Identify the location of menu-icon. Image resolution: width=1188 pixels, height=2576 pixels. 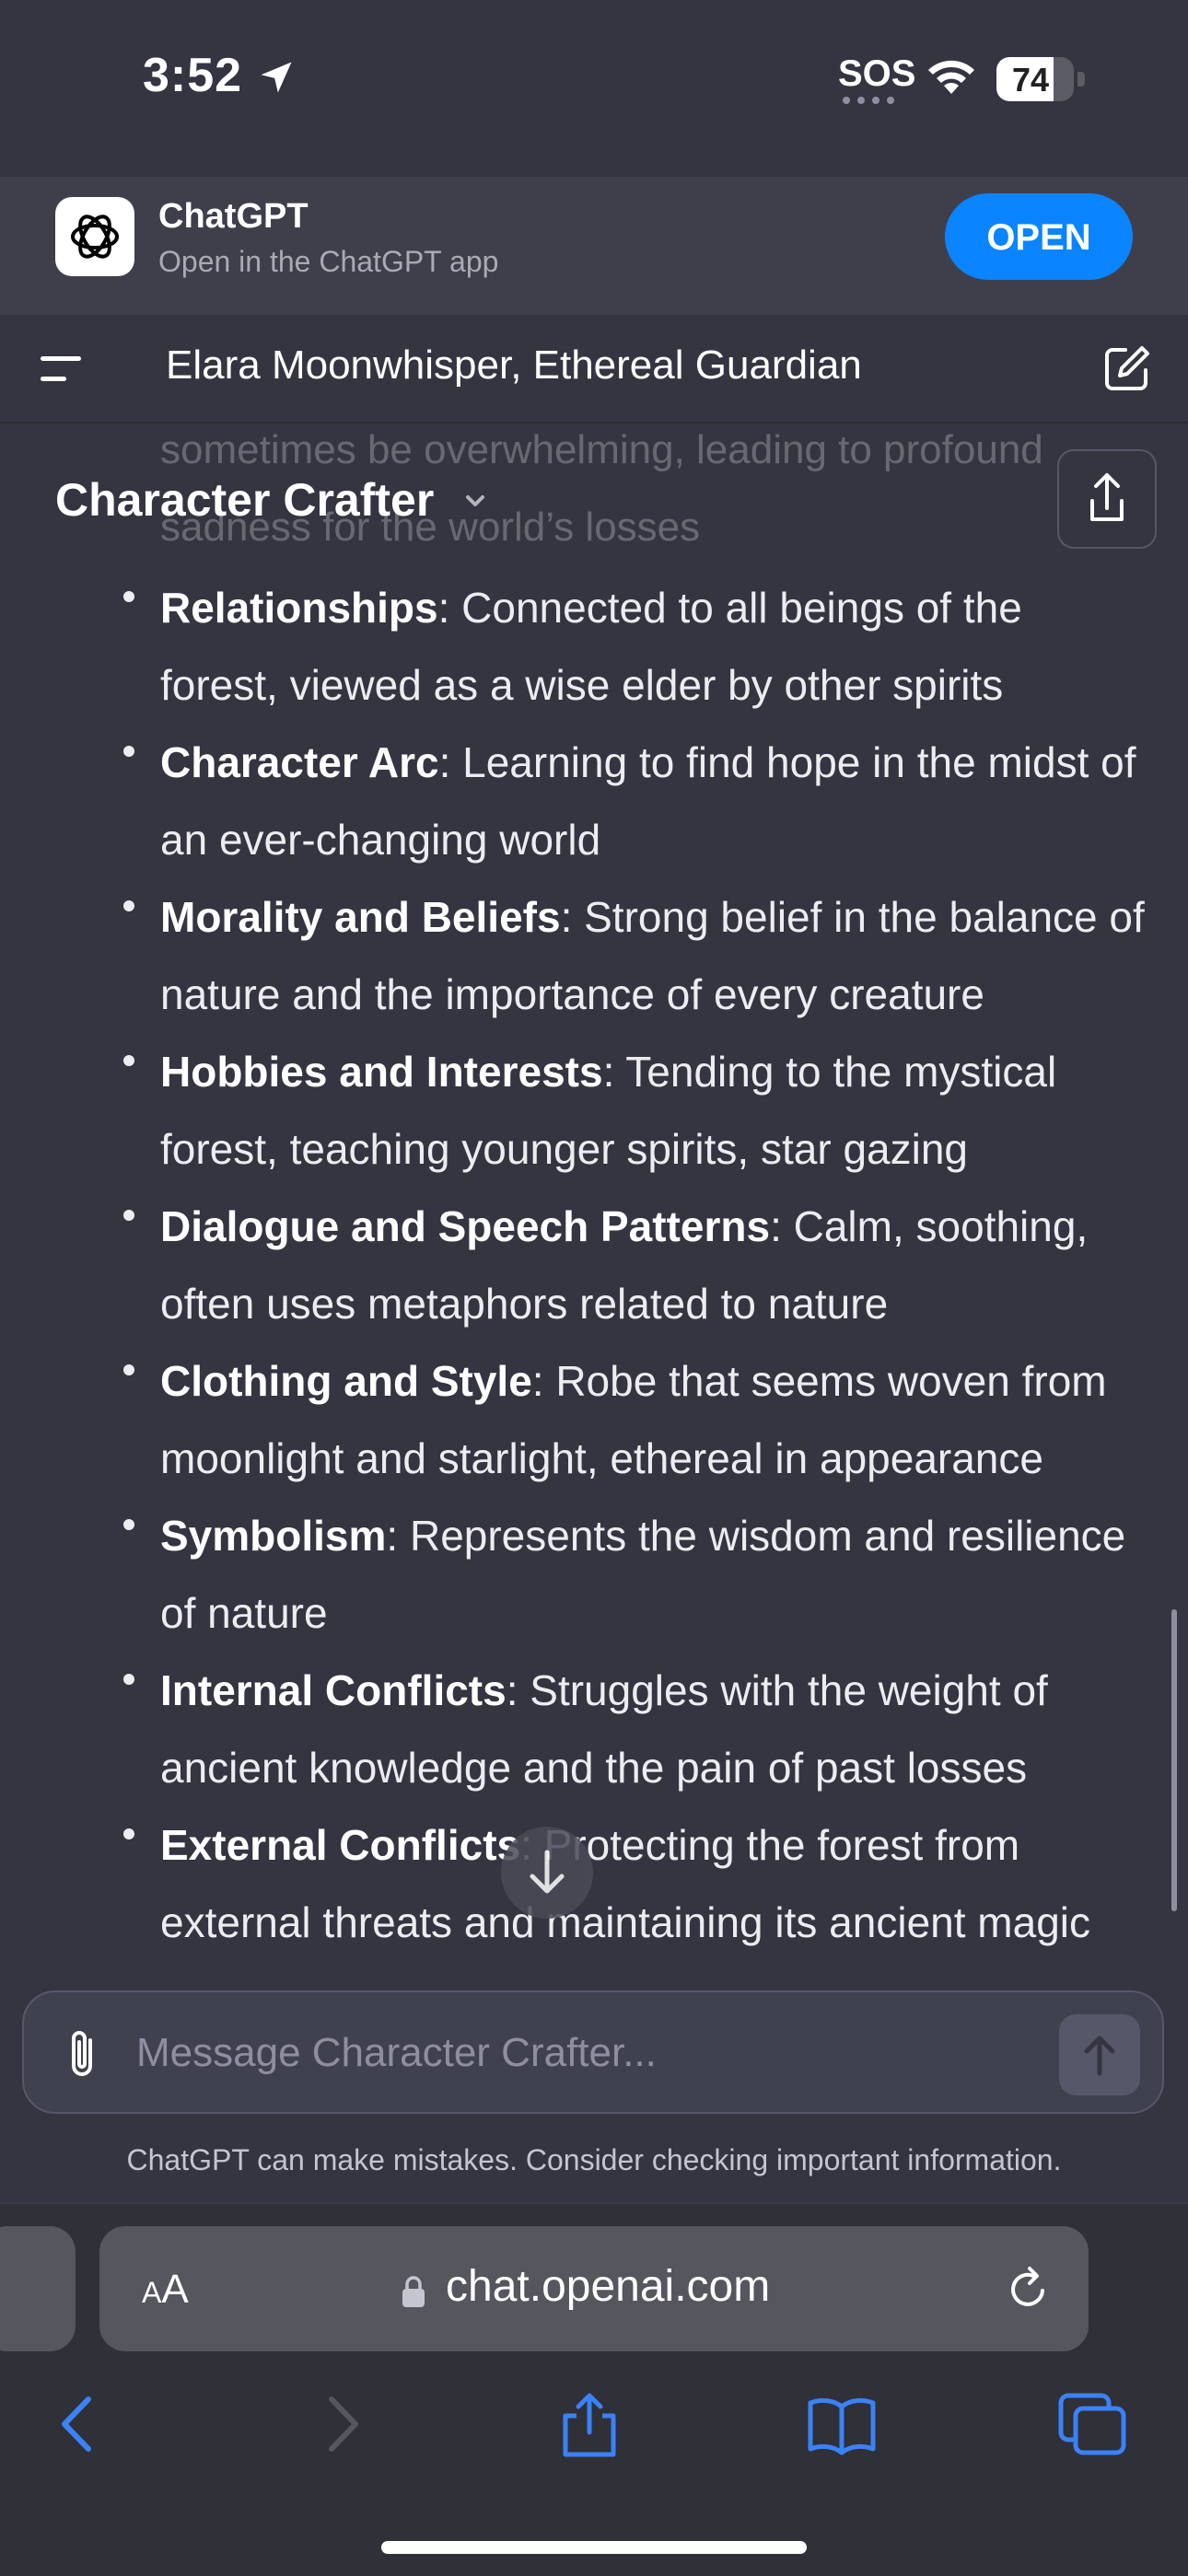
(61, 368).